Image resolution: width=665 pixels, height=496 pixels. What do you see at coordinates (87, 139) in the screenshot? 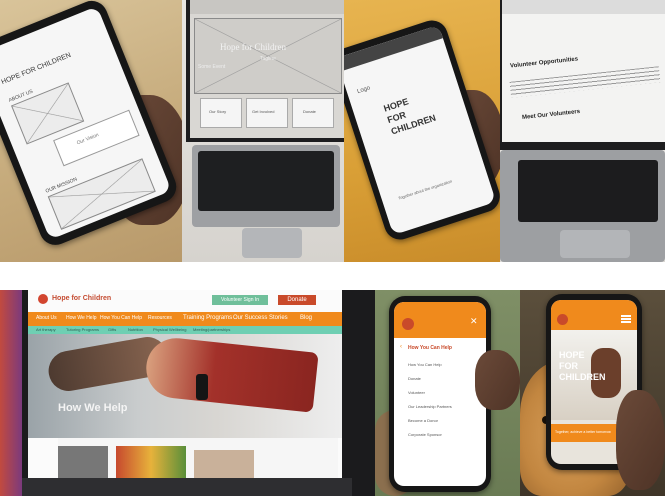
I see `vision-box-label: Our Vision` at bounding box center [87, 139].